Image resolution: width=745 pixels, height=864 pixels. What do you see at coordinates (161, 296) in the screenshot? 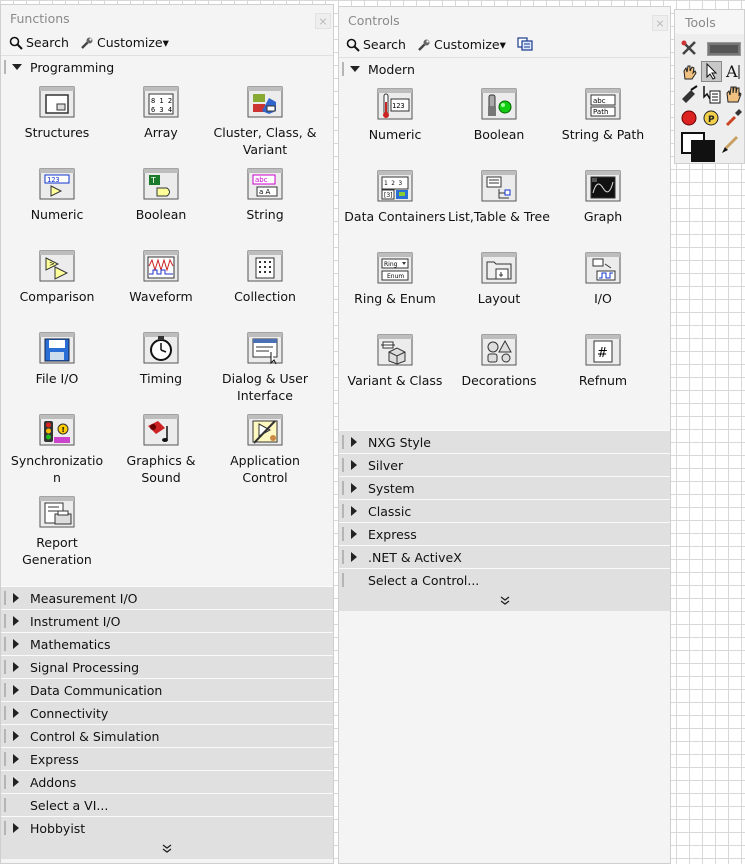
I see `functions-palette-item-label: Waveform` at bounding box center [161, 296].